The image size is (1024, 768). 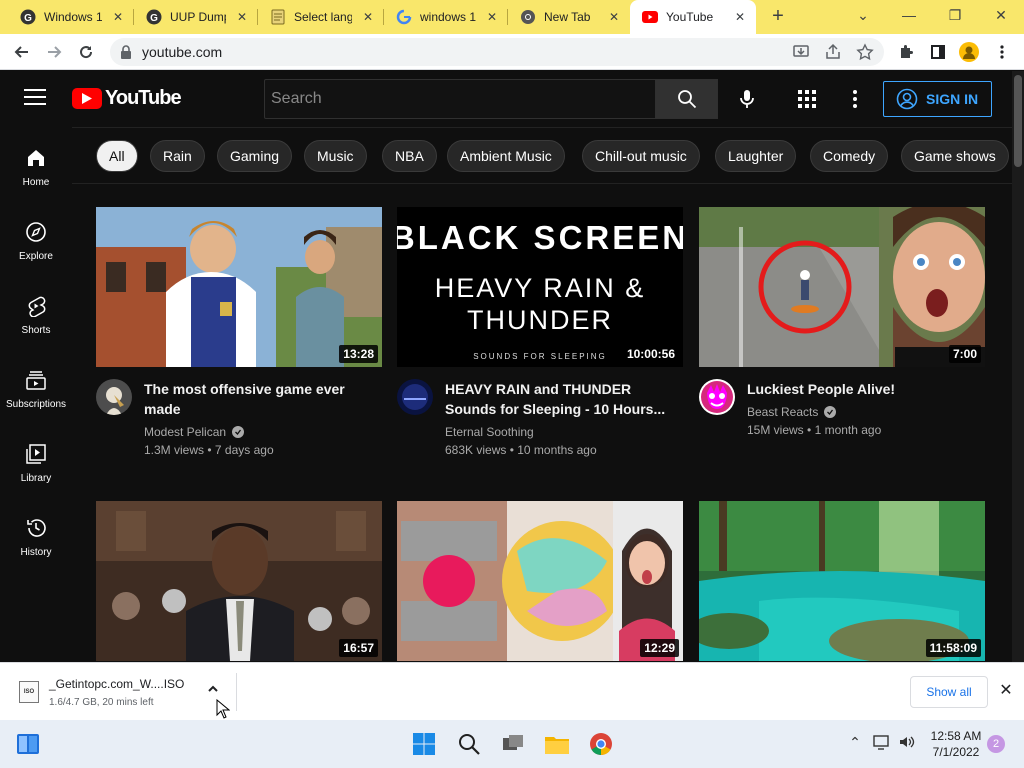 What do you see at coordinates (126, 52) in the screenshot?
I see `lock-icon` at bounding box center [126, 52].